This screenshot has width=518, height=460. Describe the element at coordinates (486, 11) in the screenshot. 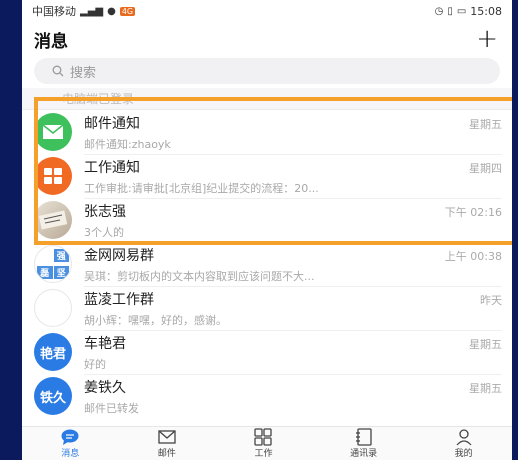

I see `clock: 15:08` at that location.